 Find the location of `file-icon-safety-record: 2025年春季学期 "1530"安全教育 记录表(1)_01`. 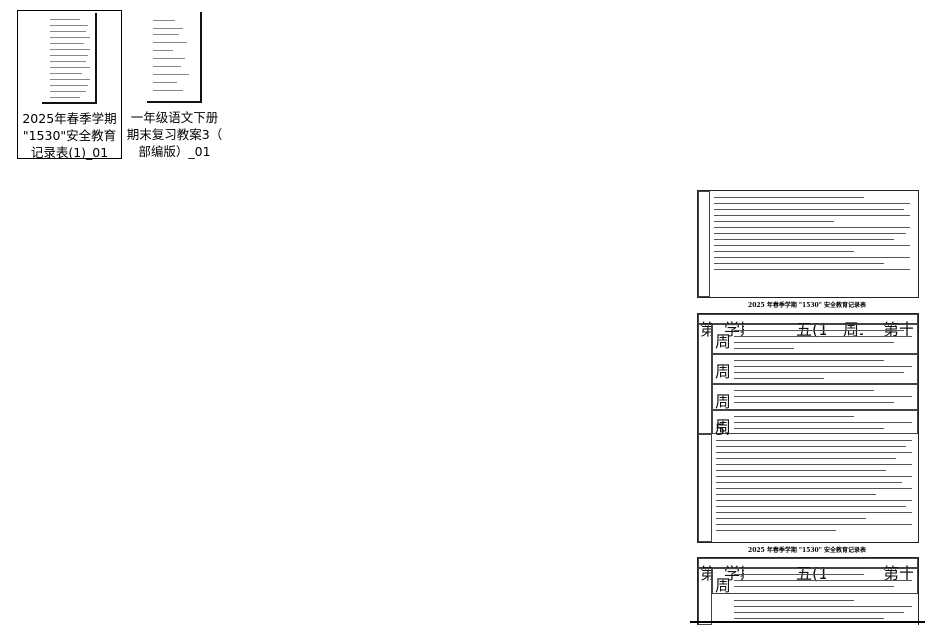

file-icon-safety-record: 2025年春季学期 "1530"安全教育 记录表(1)_01 is located at coordinates (69, 85).